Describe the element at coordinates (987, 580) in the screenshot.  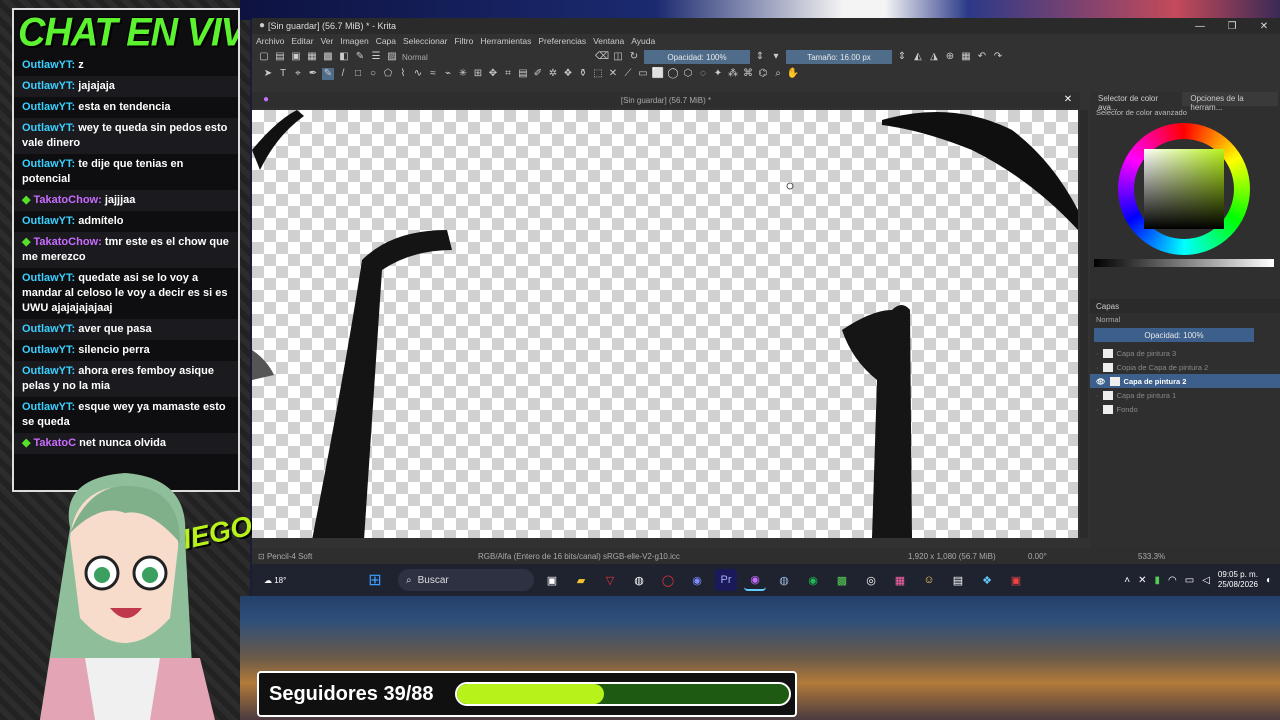
I see `app-icon: ❖` at that location.